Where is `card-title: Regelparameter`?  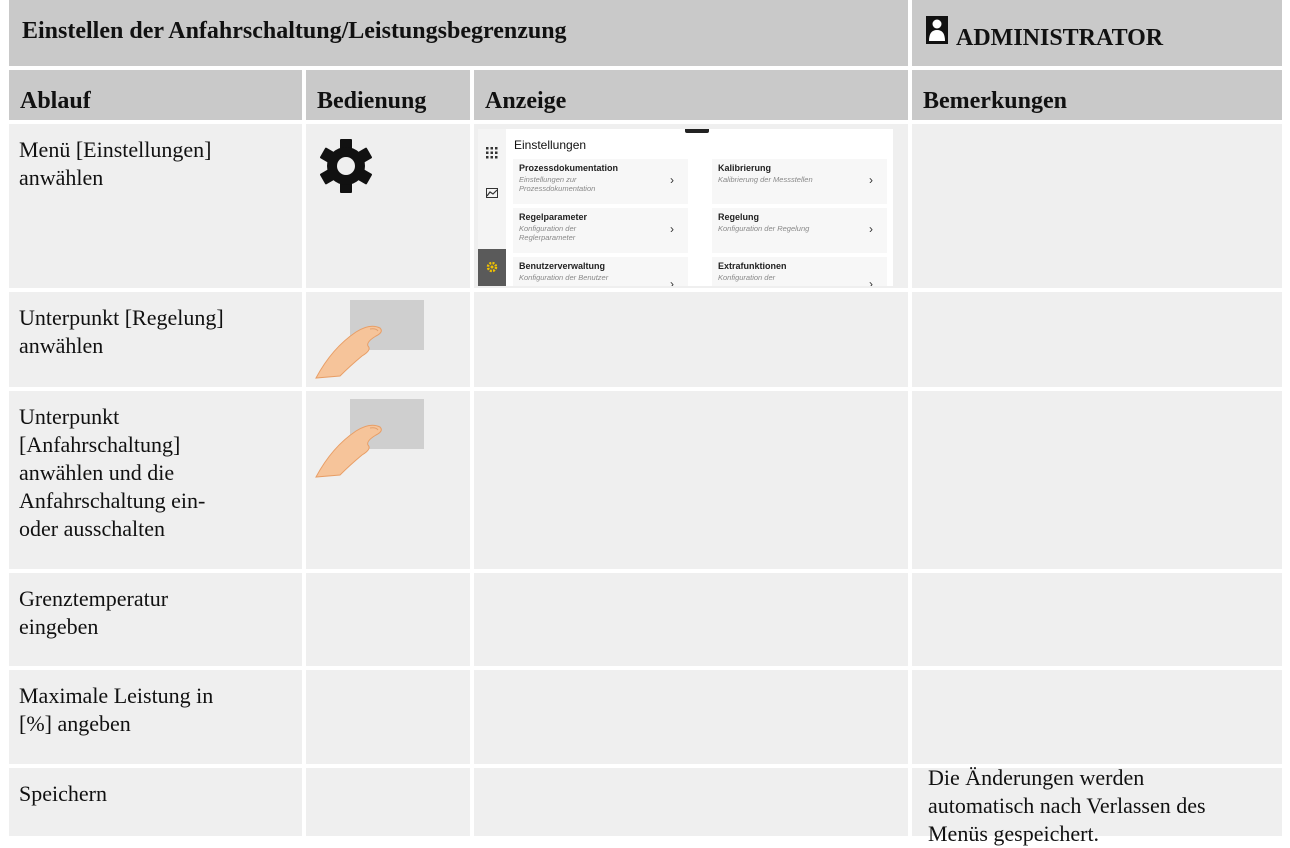
card-title: Regelparameter is located at coordinates (553, 217).